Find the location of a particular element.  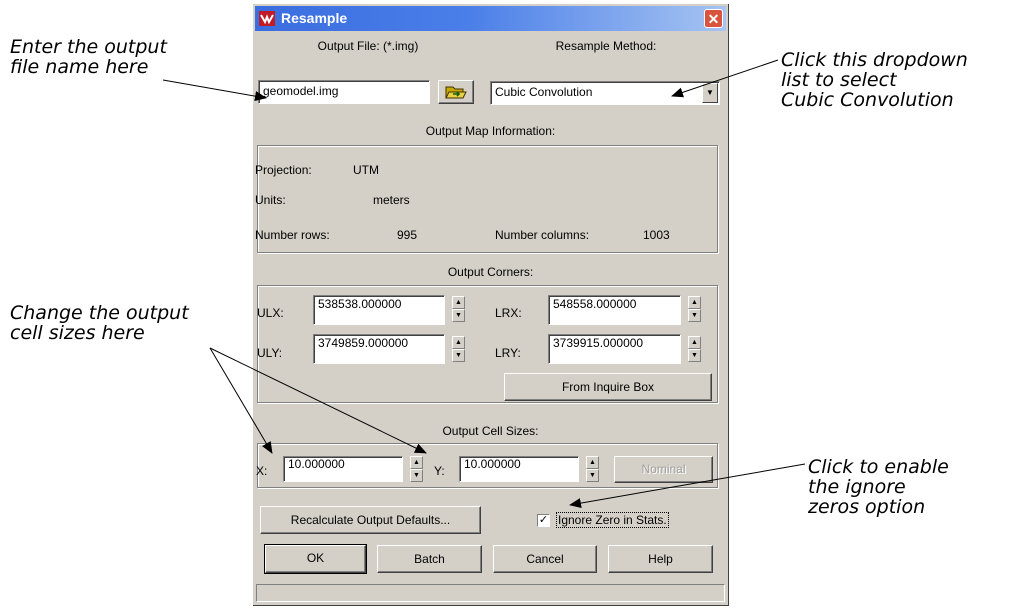

cell-size-y-arrow is located at coordinates (318, 400).